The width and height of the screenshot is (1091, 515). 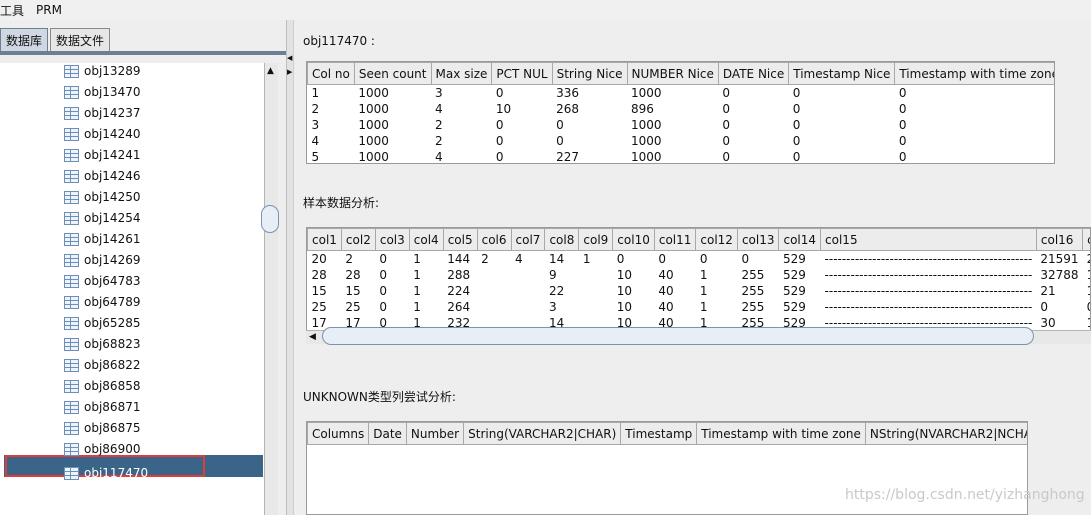 I want to click on column-header: col8, so click(x=562, y=239).